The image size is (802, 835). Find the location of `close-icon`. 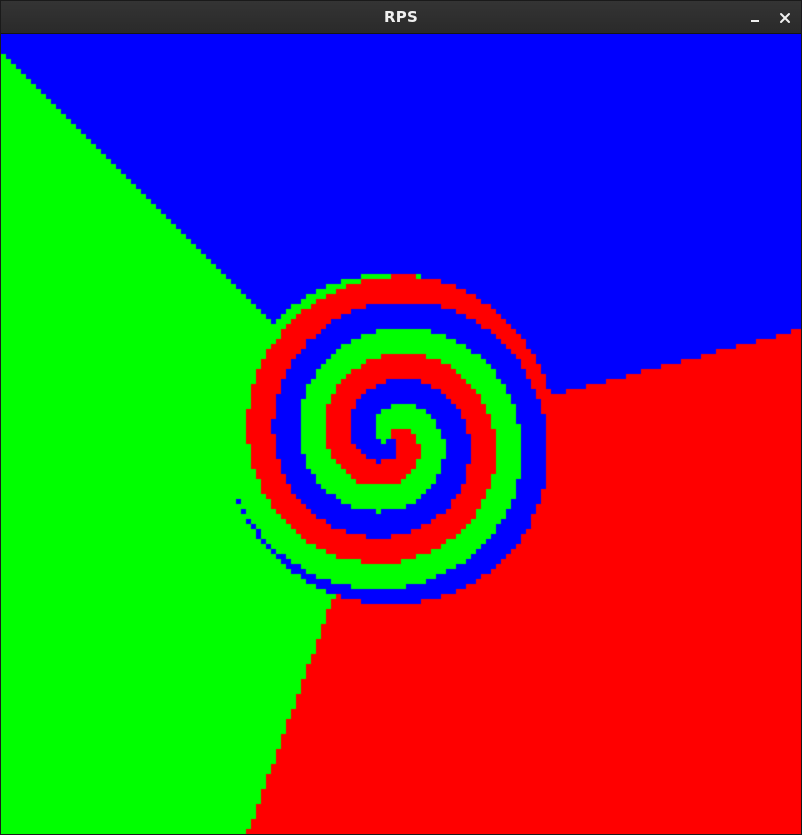

close-icon is located at coordinates (785, 17).